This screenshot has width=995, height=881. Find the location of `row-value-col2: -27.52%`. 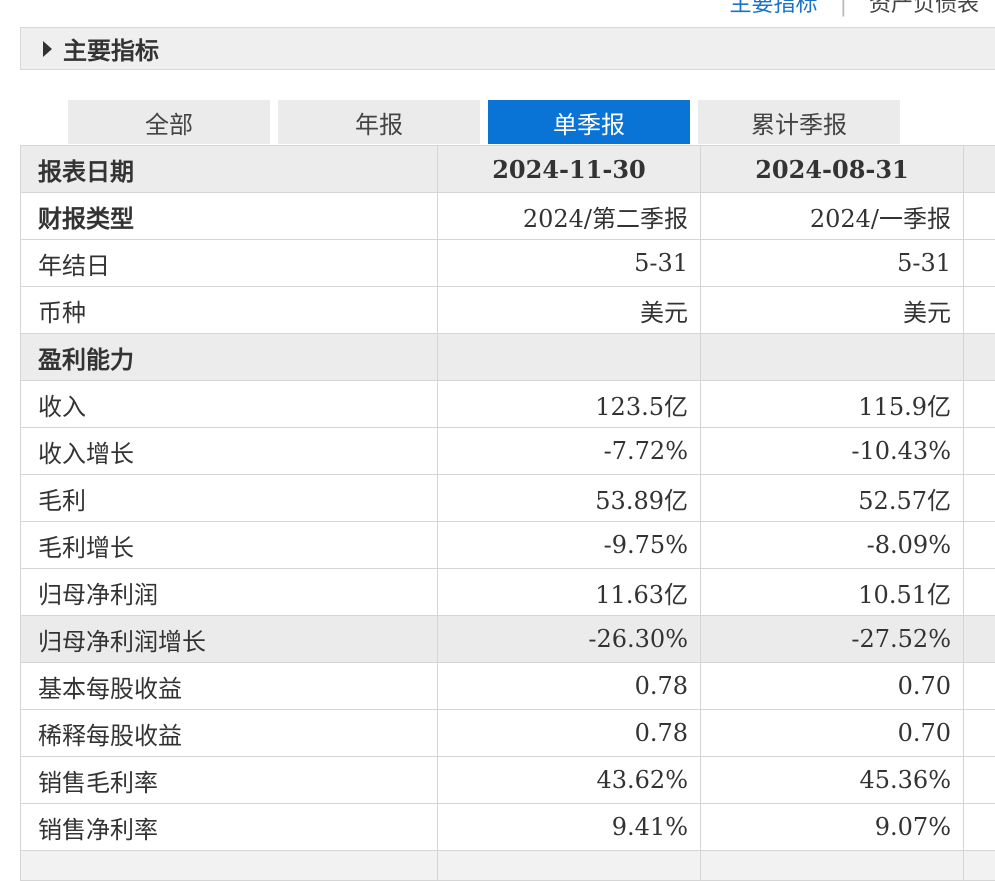

row-value-col2: -27.52% is located at coordinates (832, 639).